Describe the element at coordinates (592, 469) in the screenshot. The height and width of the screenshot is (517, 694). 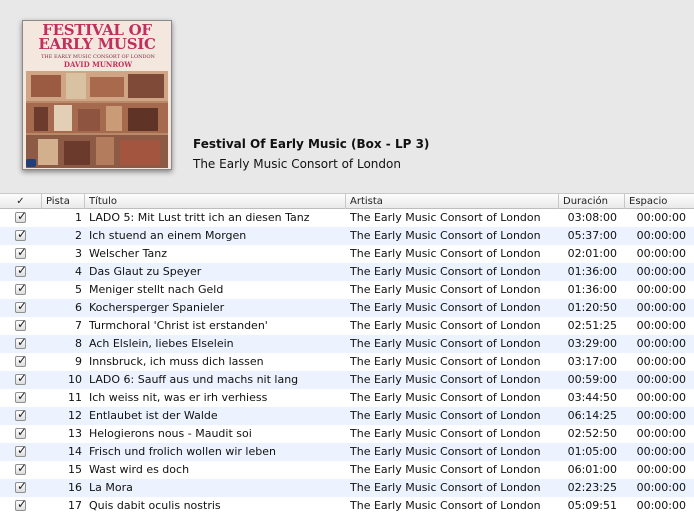
I see `track-duration: 06:01:00` at that location.